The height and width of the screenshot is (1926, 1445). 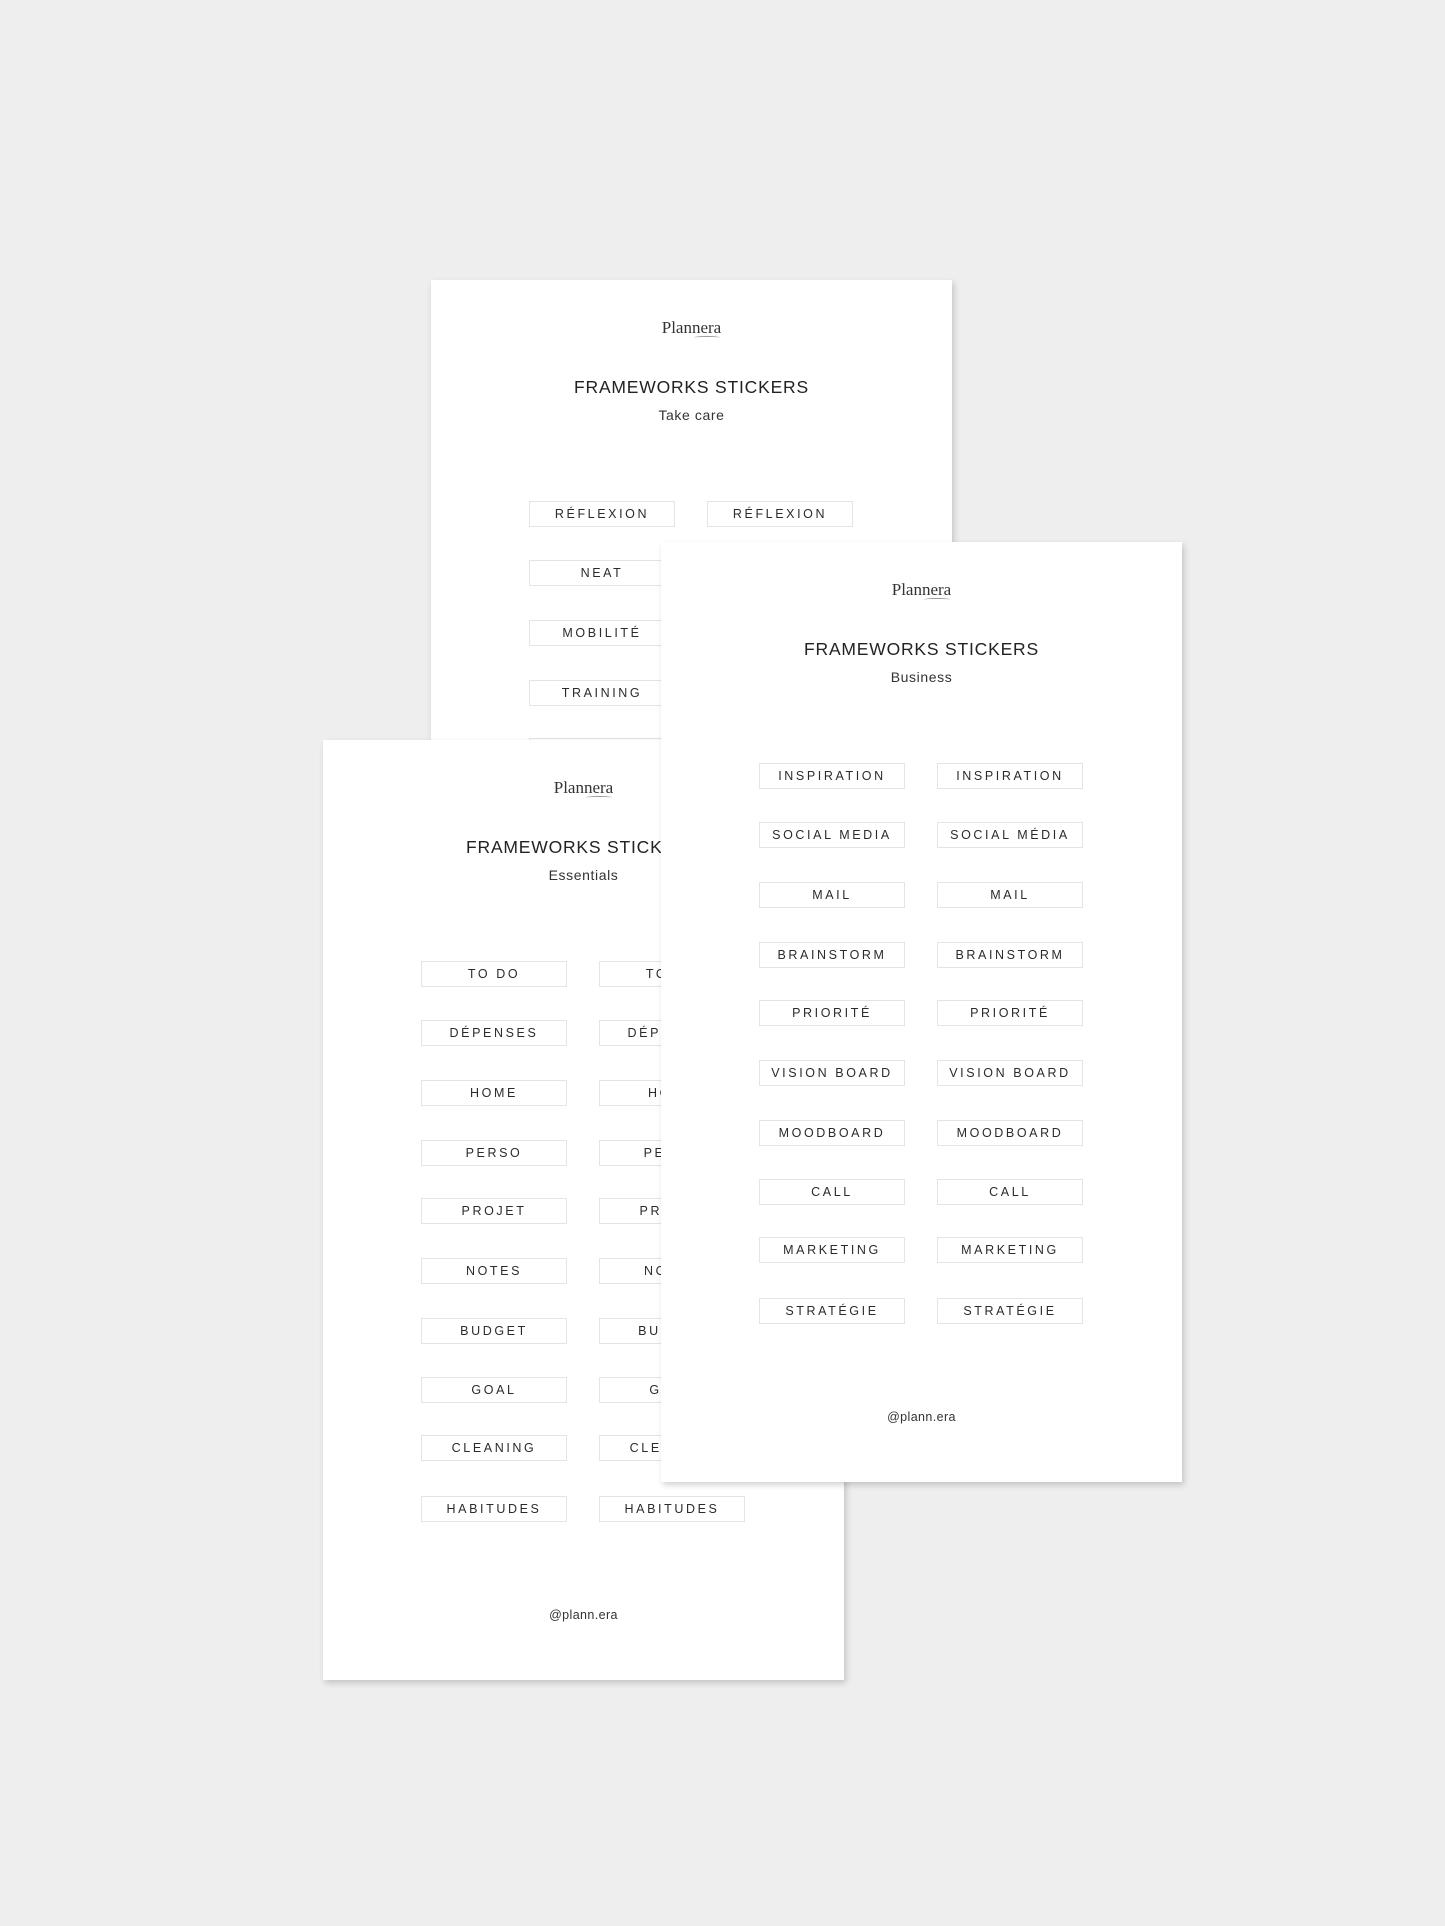 I want to click on sticker-label: TRAINING, so click(x=602, y=693).